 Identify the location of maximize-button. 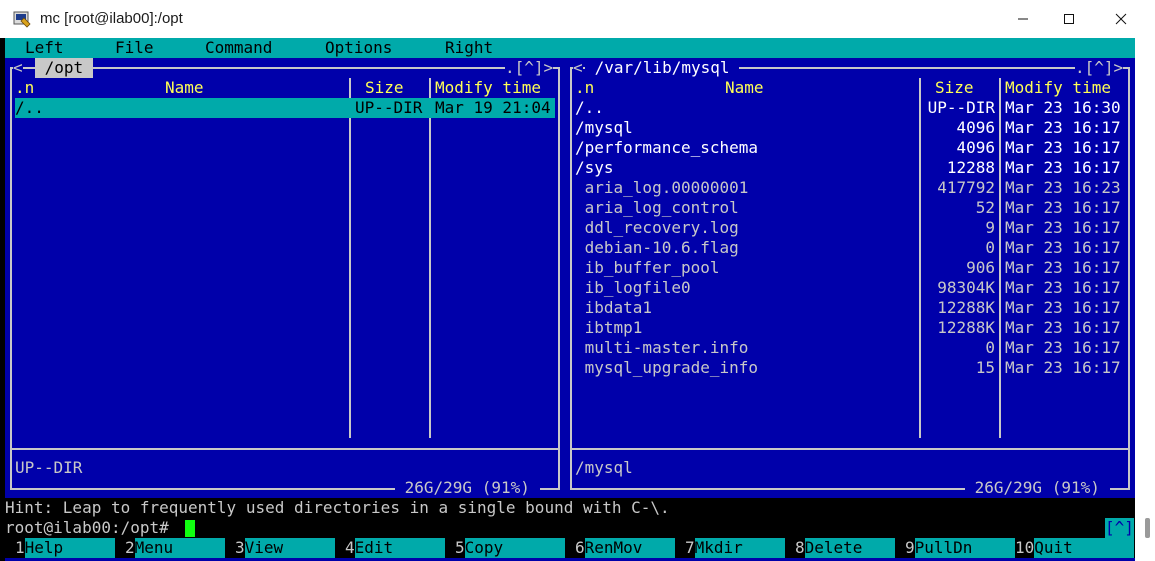
(1069, 19).